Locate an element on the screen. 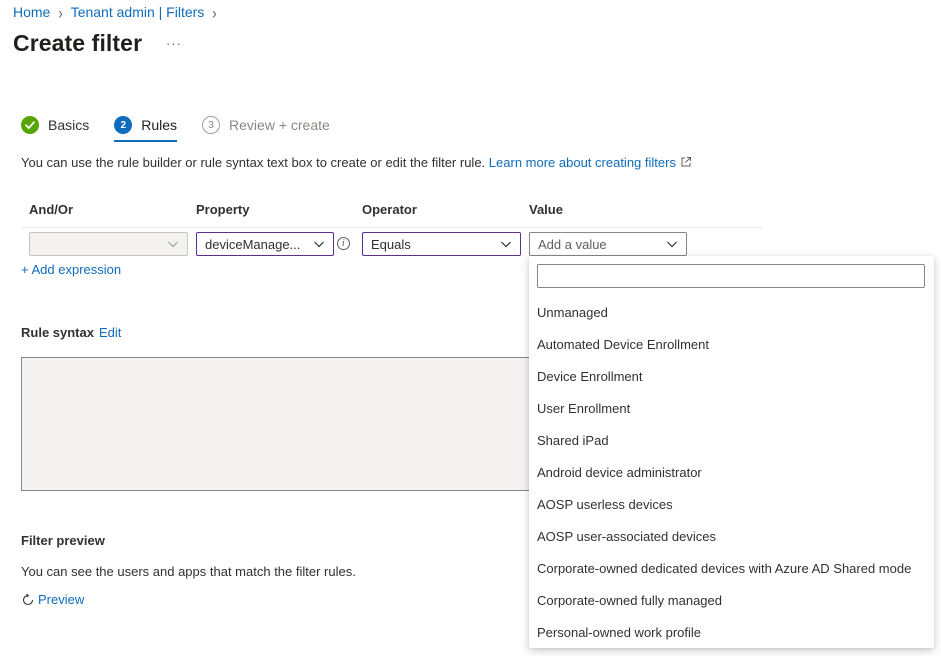 This screenshot has width=941, height=656. learn-more-link: Learn more about creating filters is located at coordinates (590, 162).